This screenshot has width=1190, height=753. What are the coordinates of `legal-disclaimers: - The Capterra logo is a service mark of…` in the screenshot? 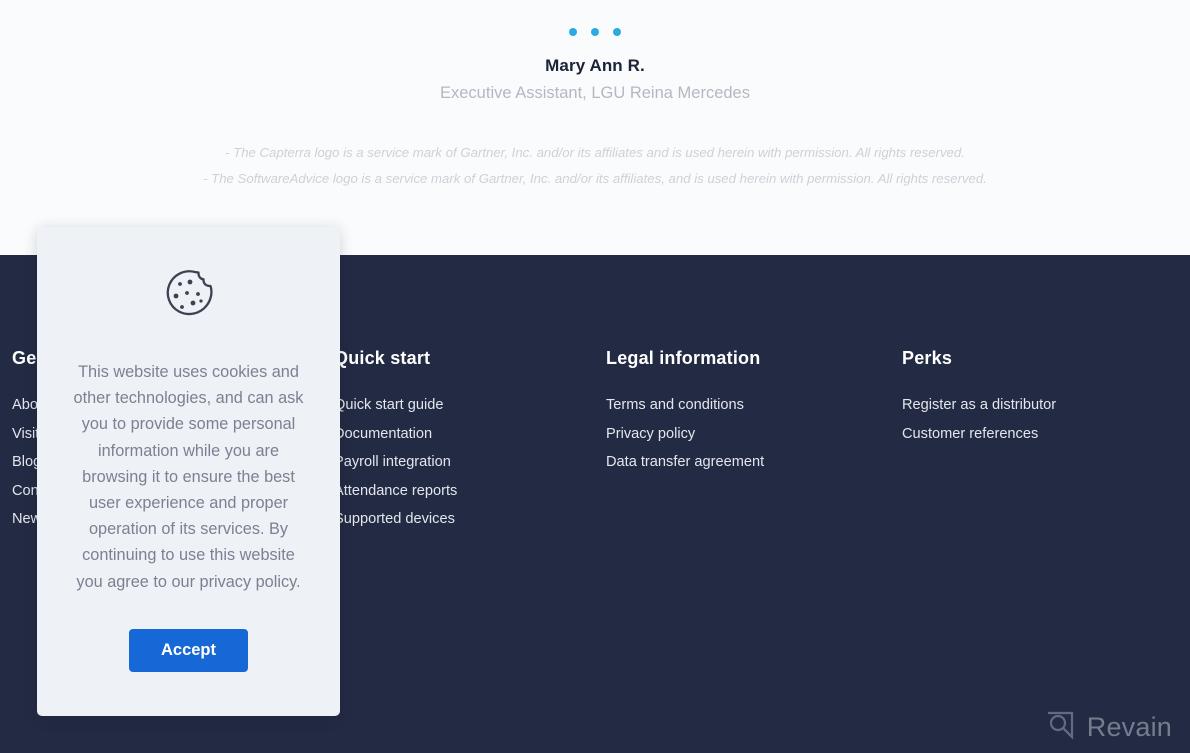 It's located at (595, 166).